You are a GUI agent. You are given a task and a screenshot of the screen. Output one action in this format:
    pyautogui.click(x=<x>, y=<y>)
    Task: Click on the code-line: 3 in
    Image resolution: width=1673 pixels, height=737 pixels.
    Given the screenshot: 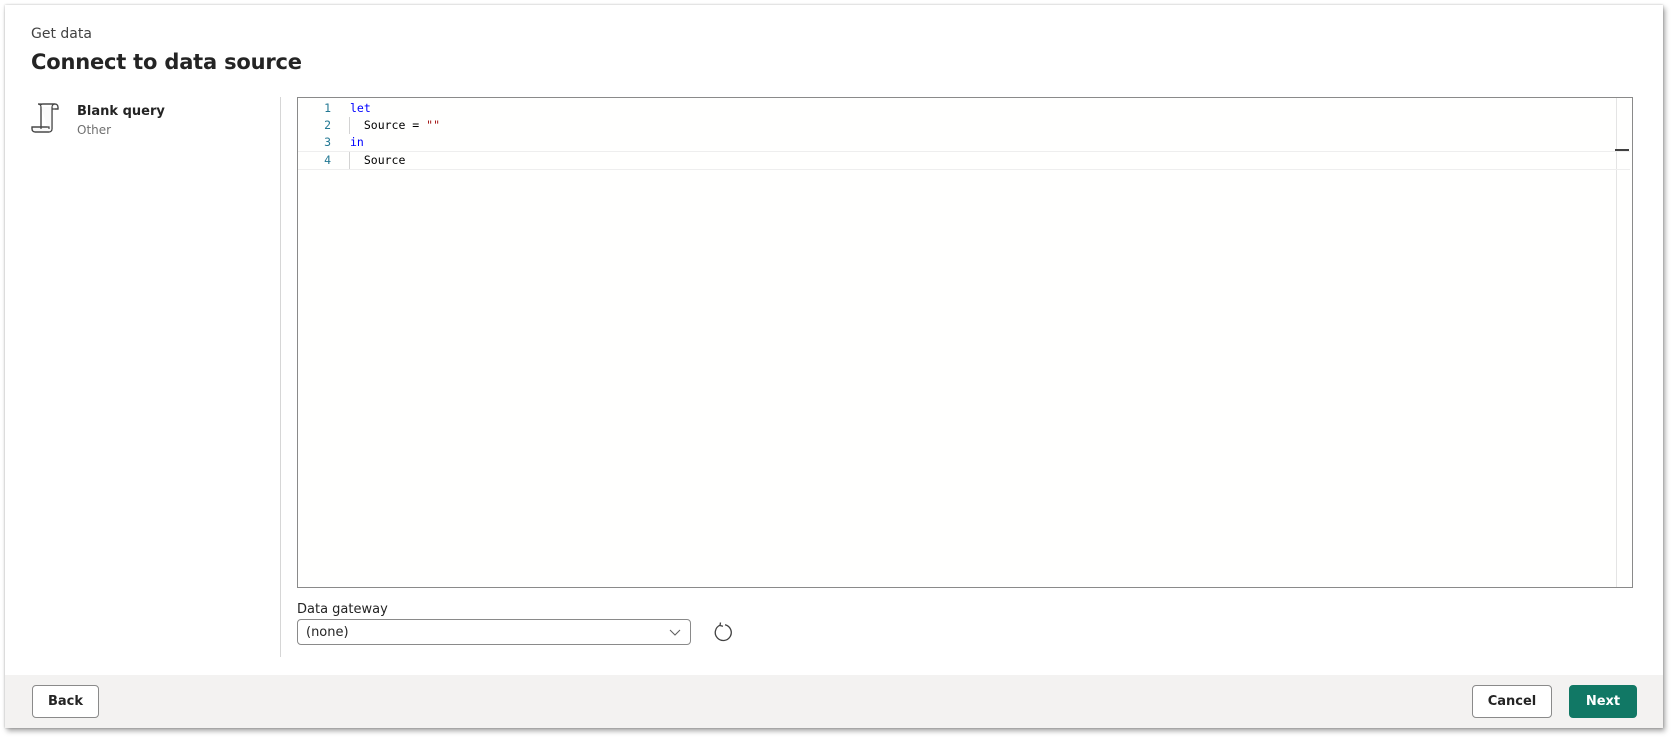 What is the action you would take?
    pyautogui.click(x=965, y=142)
    